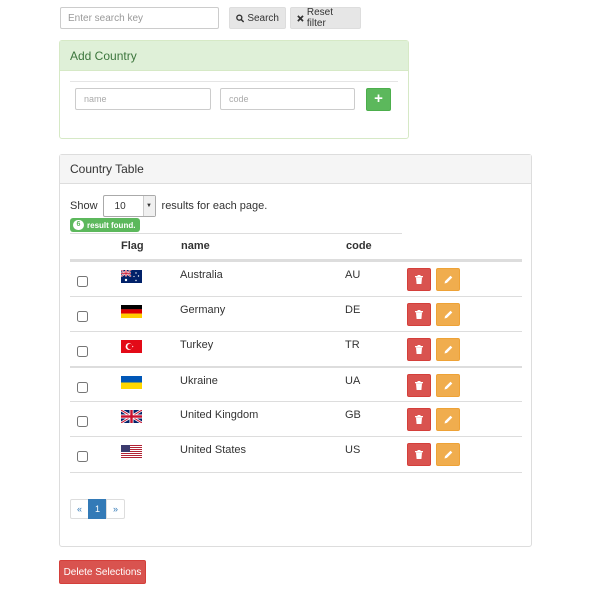 This screenshot has height=604, width=602. I want to click on add-country-button: +, so click(378, 99).